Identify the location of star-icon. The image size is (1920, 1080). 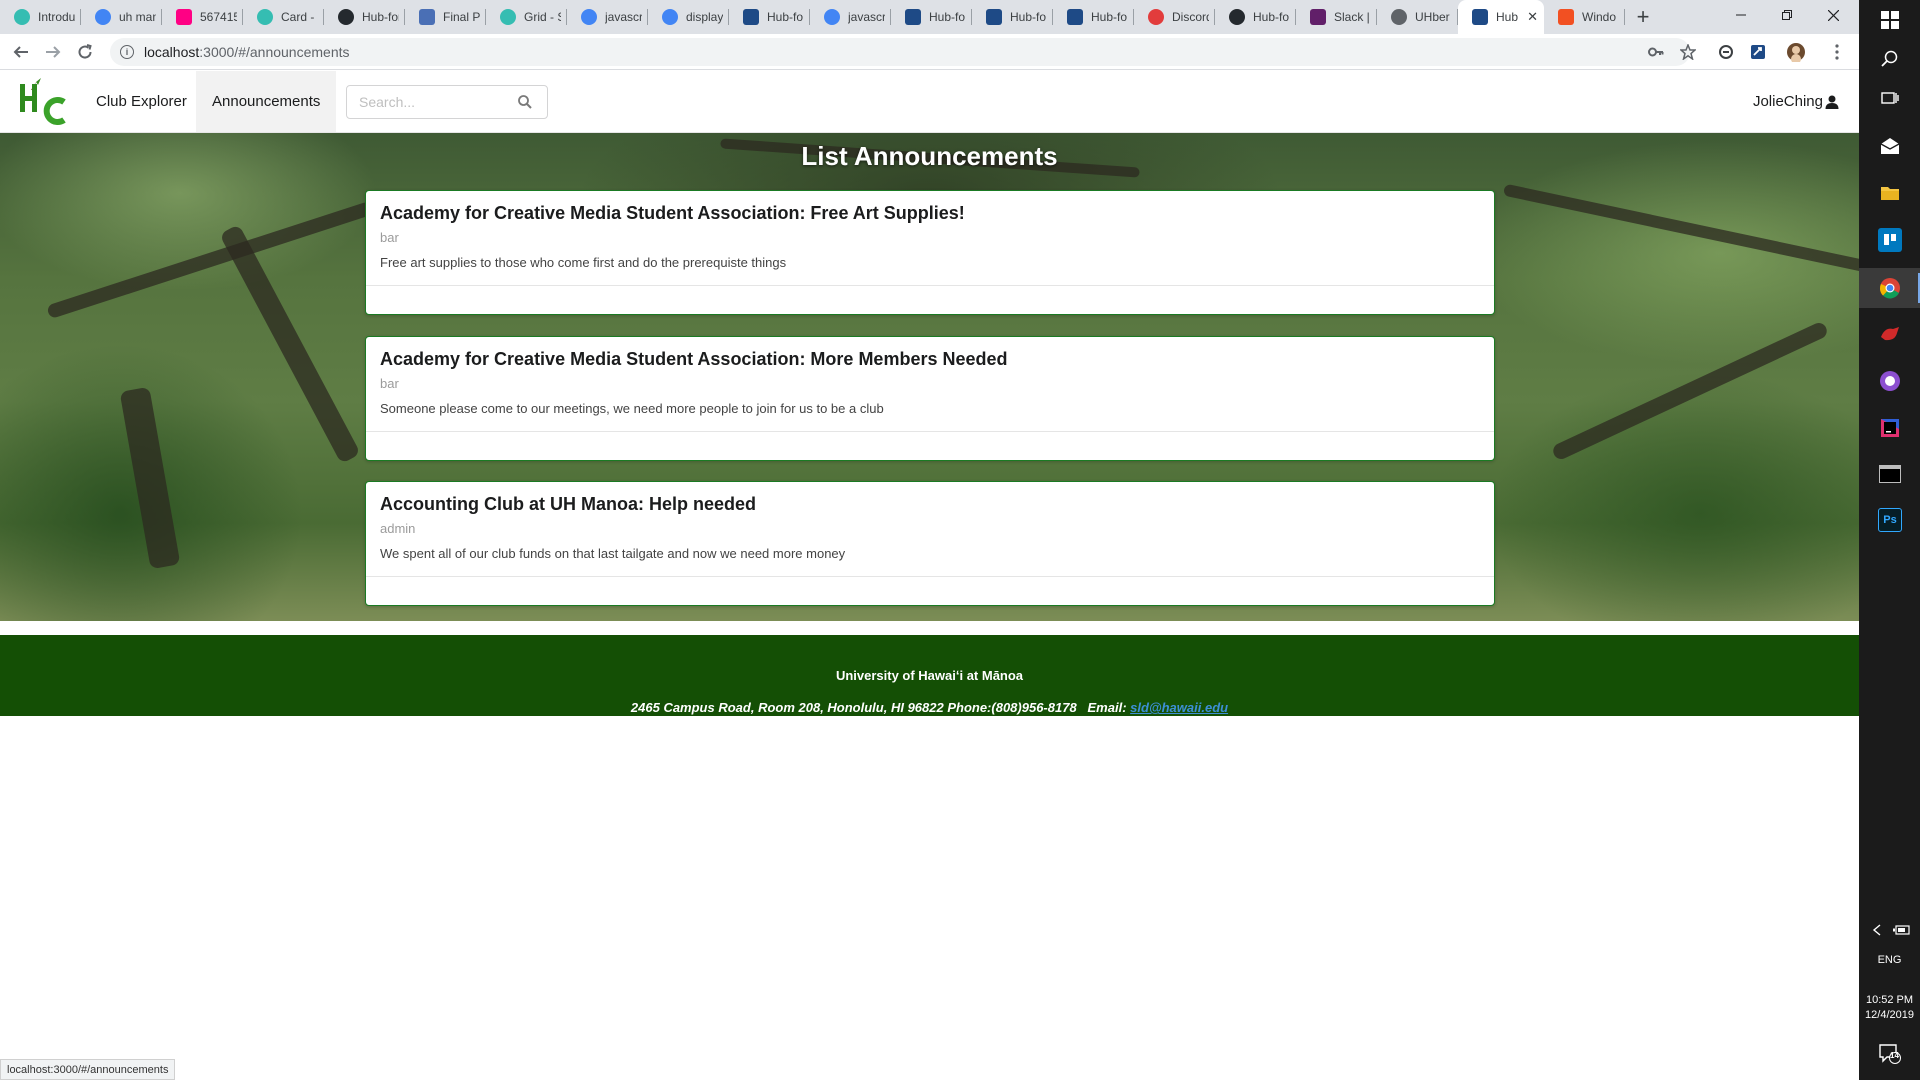
(1688, 52).